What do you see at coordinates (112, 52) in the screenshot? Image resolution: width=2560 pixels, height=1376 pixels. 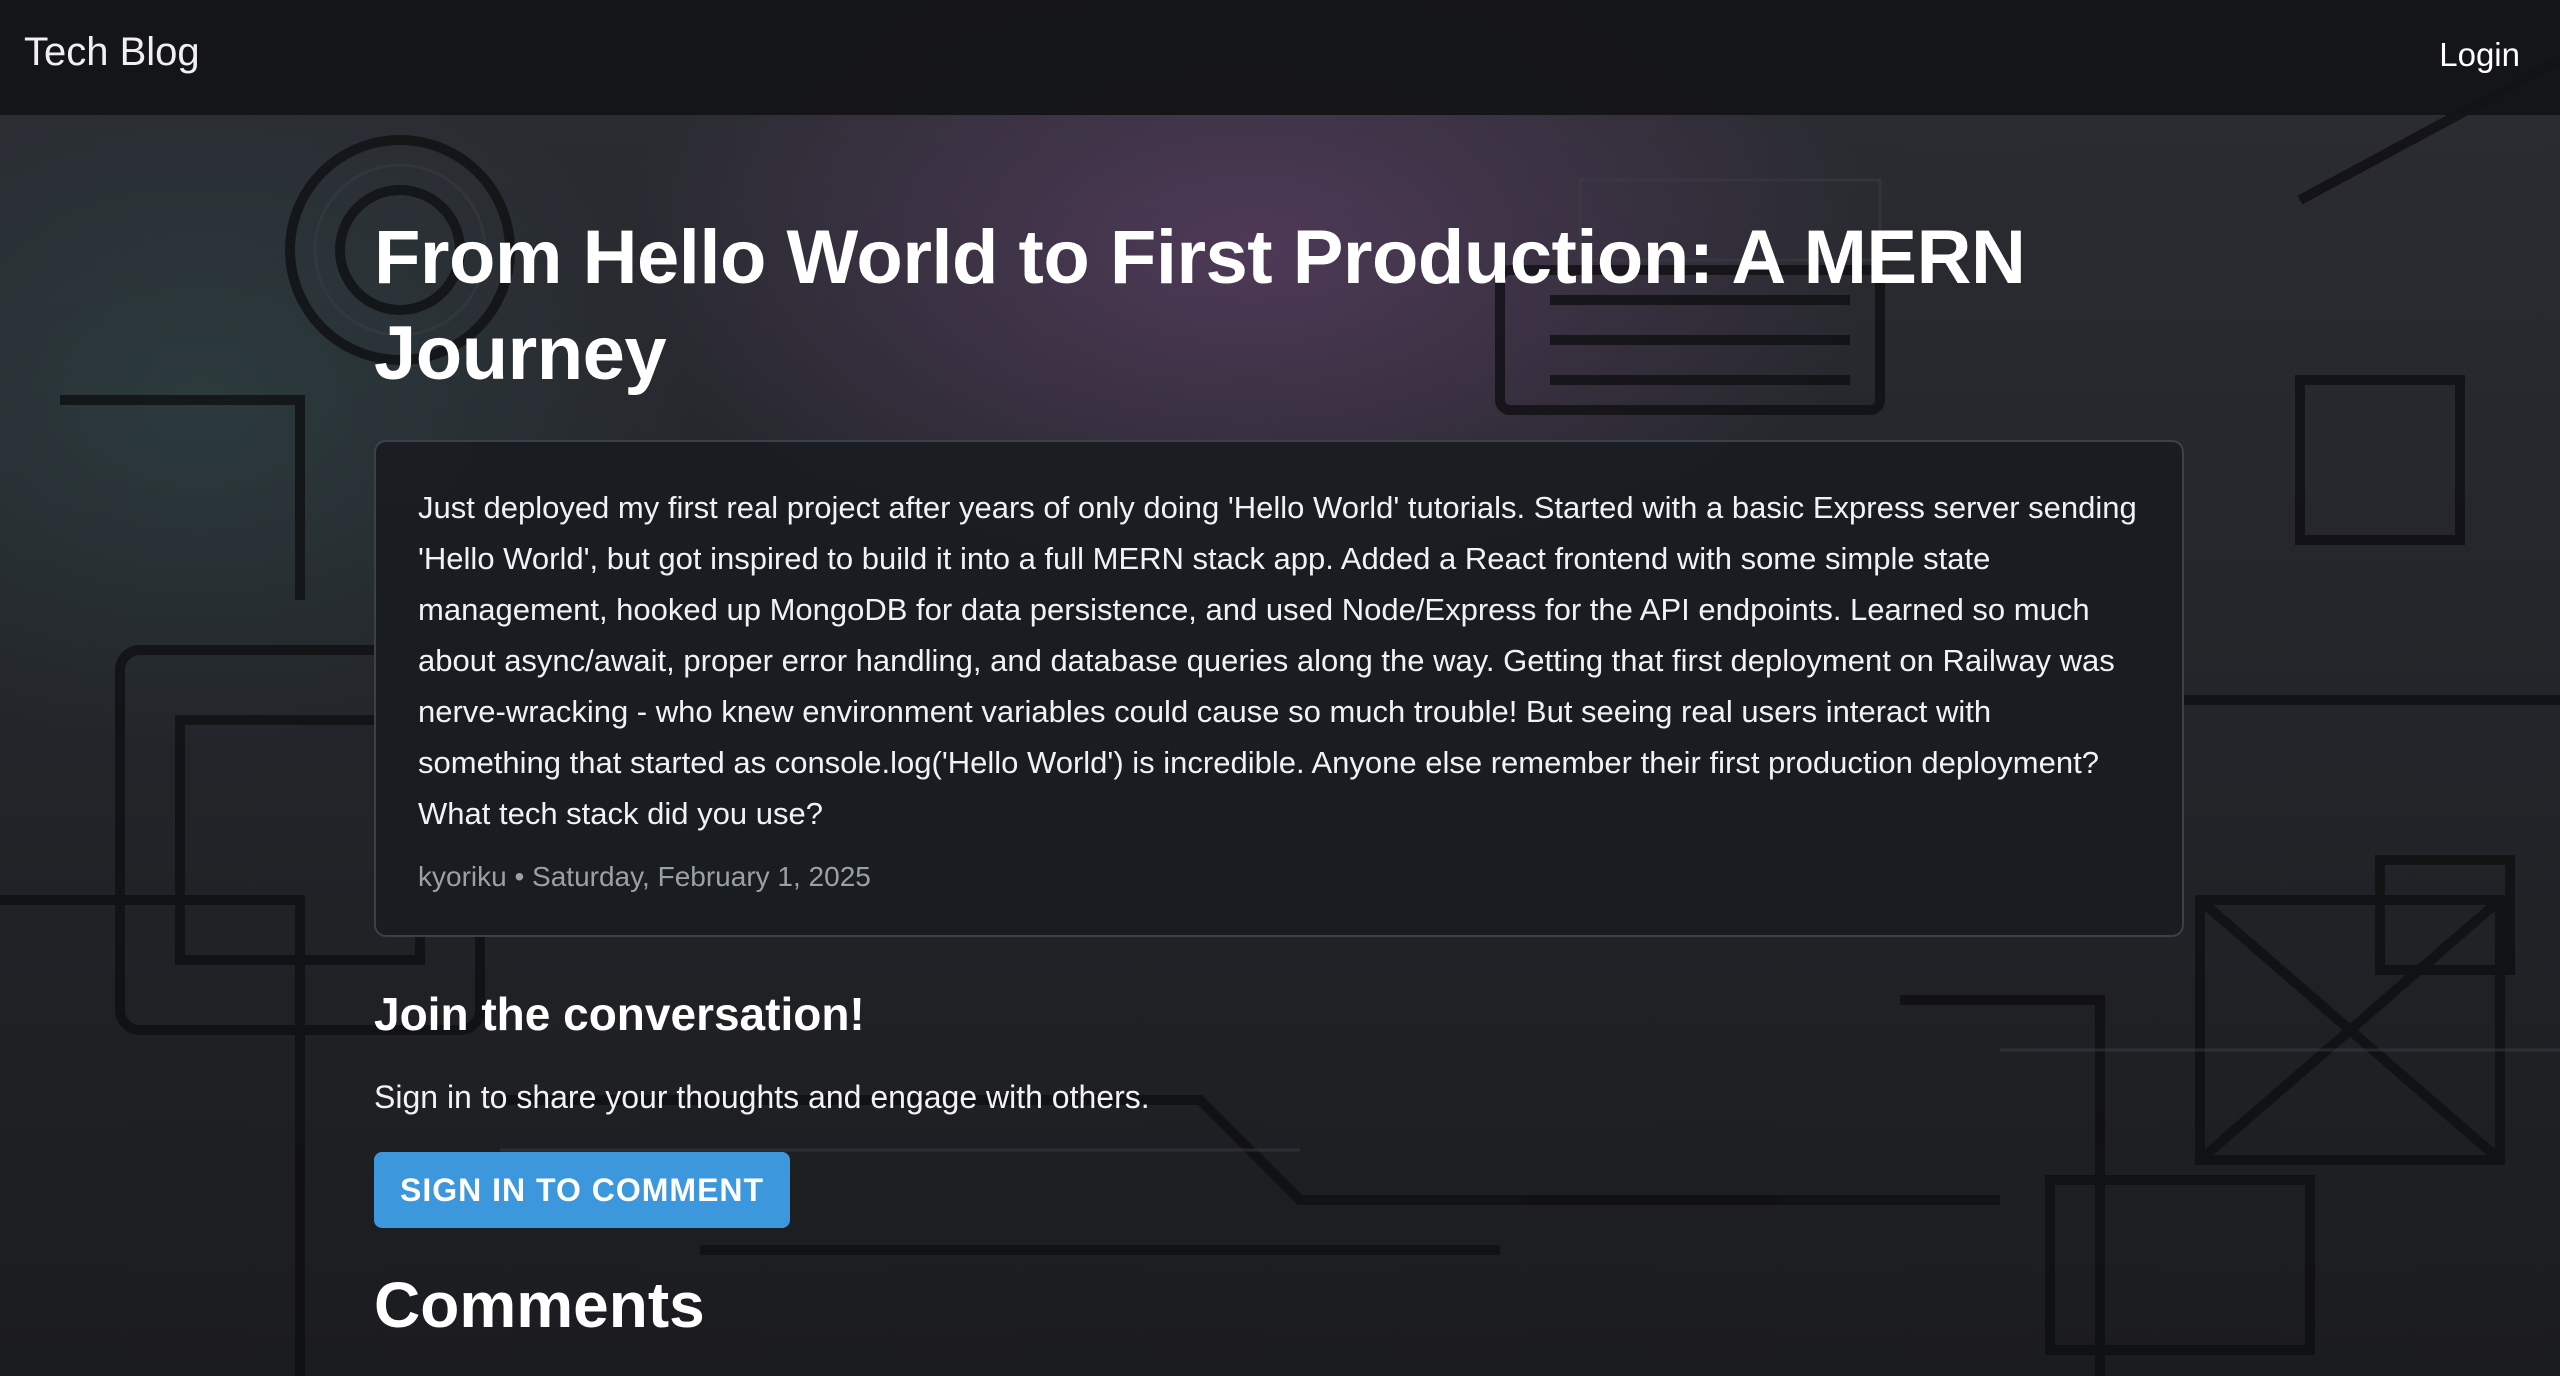 I see `brand-link: Tech Blog` at bounding box center [112, 52].